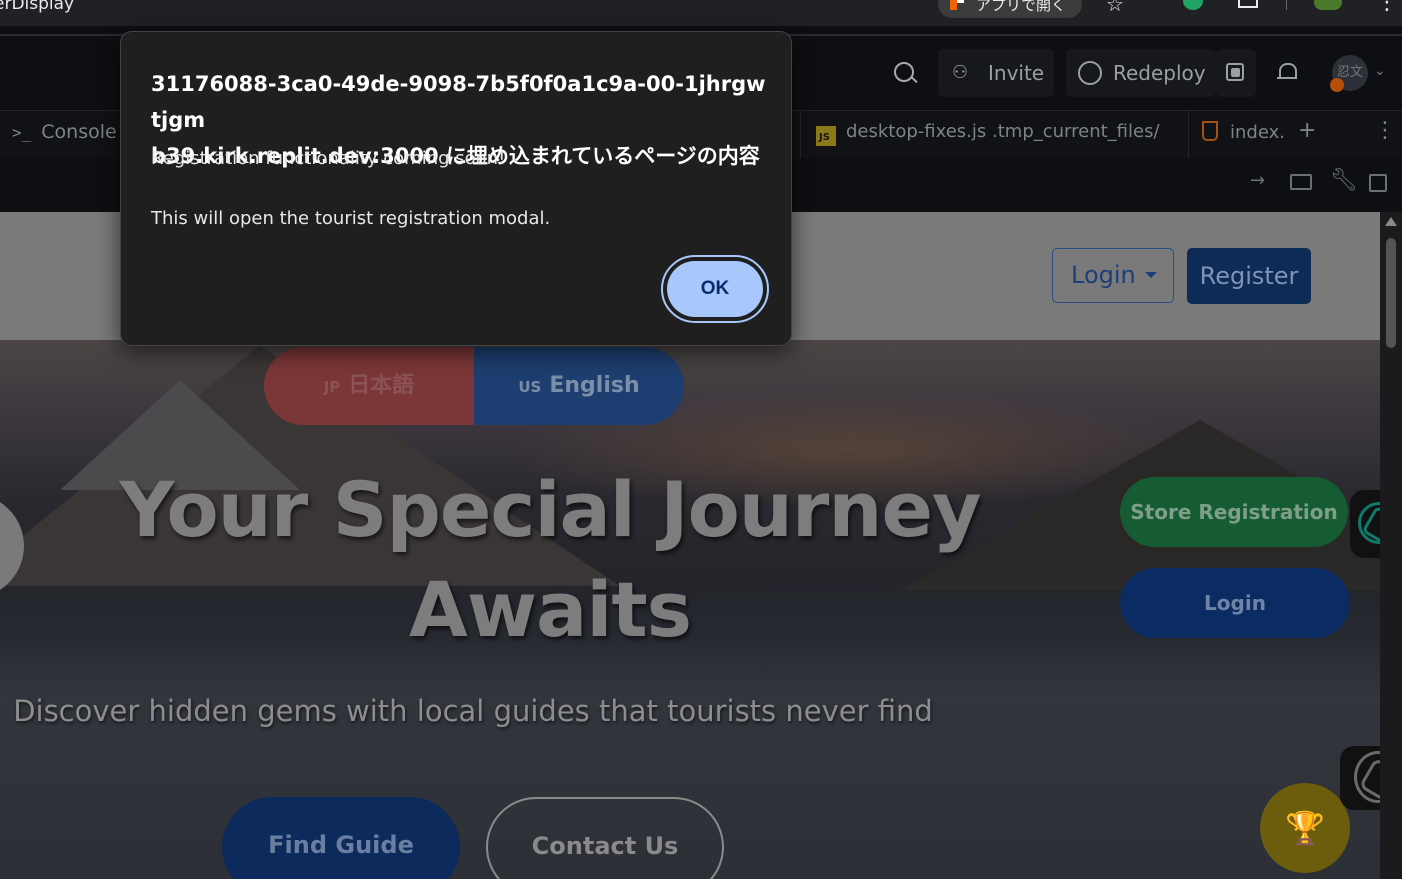 This screenshot has width=1402, height=879. Describe the element at coordinates (1307, 130) in the screenshot. I see `new-tab-plus-icon: +` at that location.